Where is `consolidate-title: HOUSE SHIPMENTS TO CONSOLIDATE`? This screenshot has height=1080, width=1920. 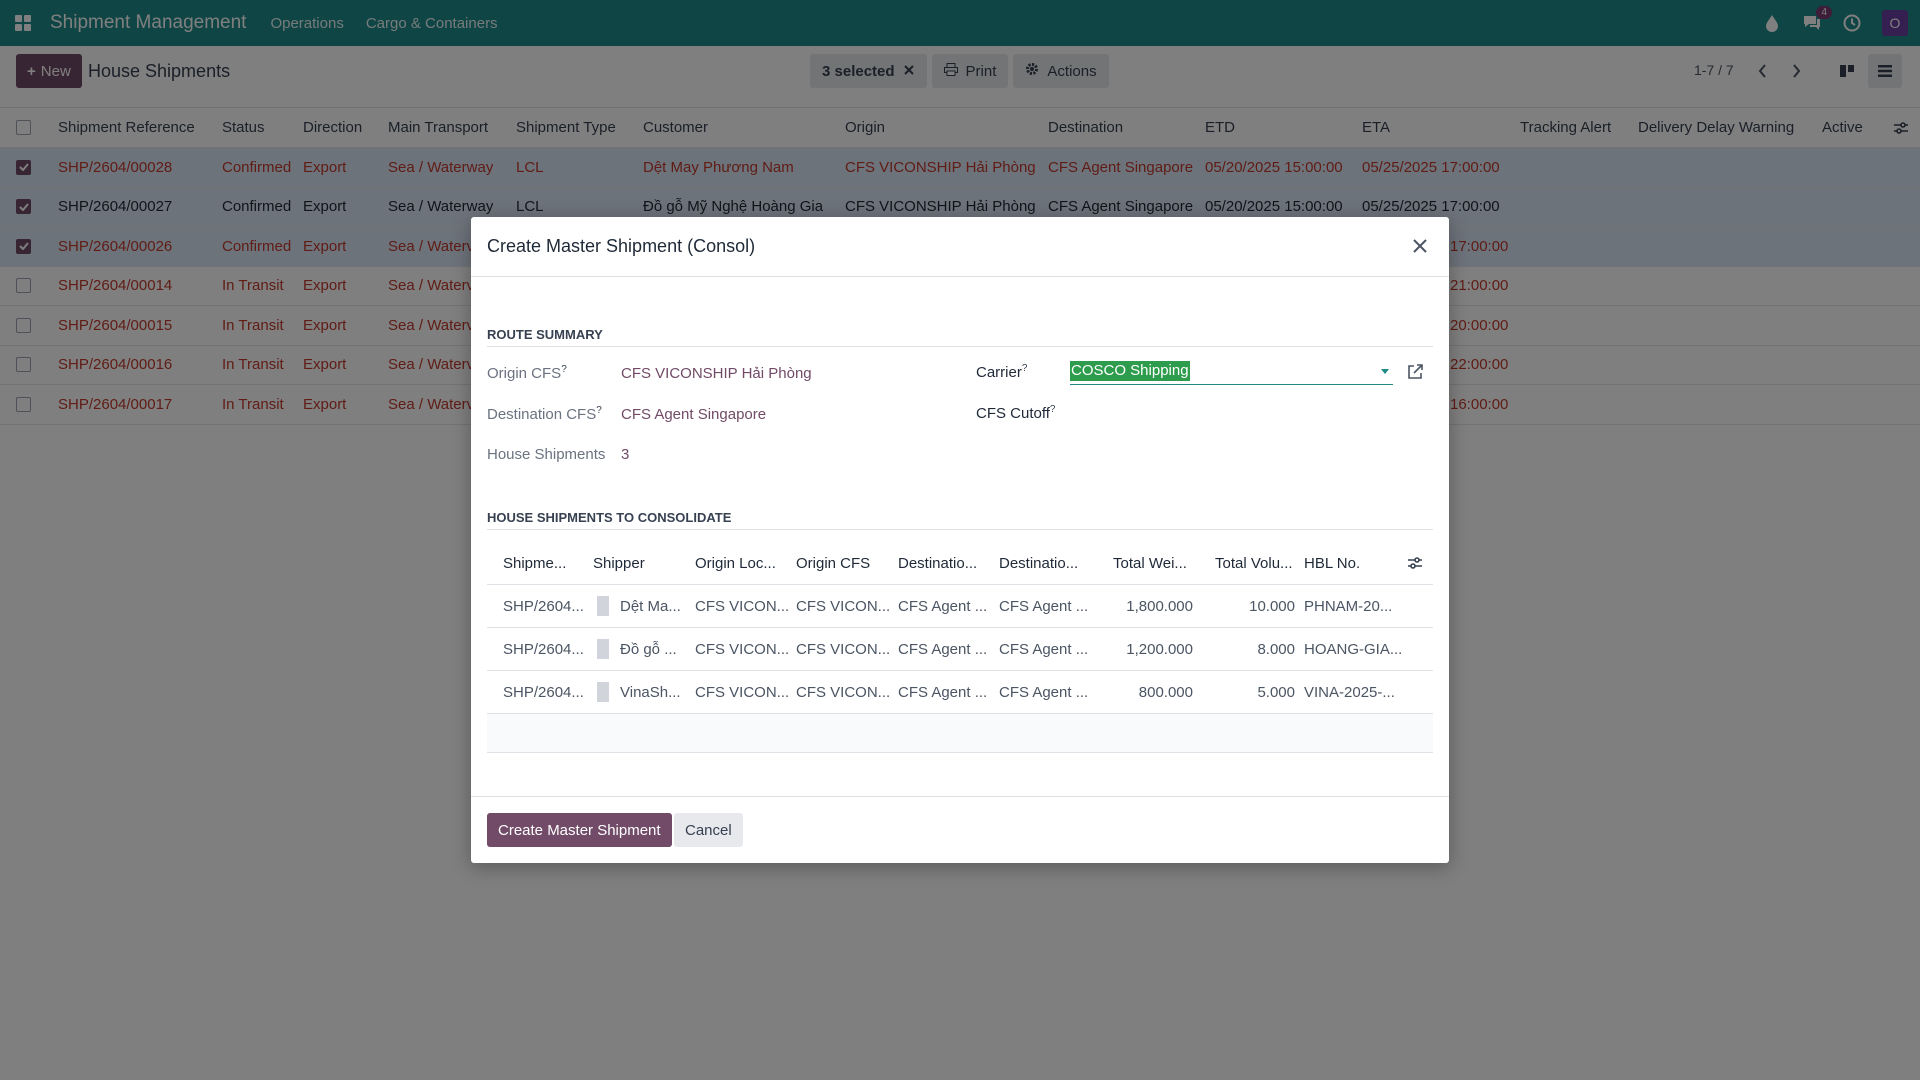
consolidate-title: HOUSE SHIPMENTS TO CONSOLIDATE is located at coordinates (609, 517).